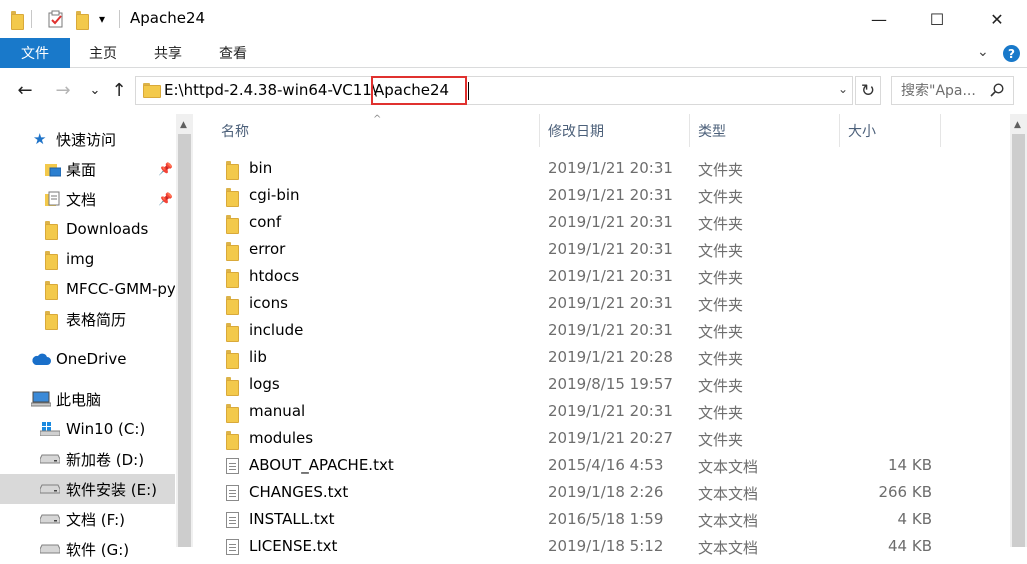  I want to click on file-size: 14 KB, so click(910, 465).